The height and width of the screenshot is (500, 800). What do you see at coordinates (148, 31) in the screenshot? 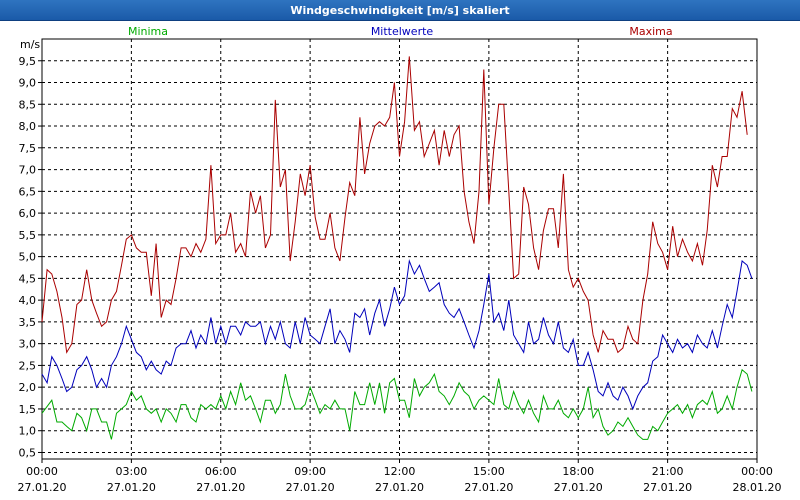
I see `legend-entry-minima: Minima` at bounding box center [148, 31].